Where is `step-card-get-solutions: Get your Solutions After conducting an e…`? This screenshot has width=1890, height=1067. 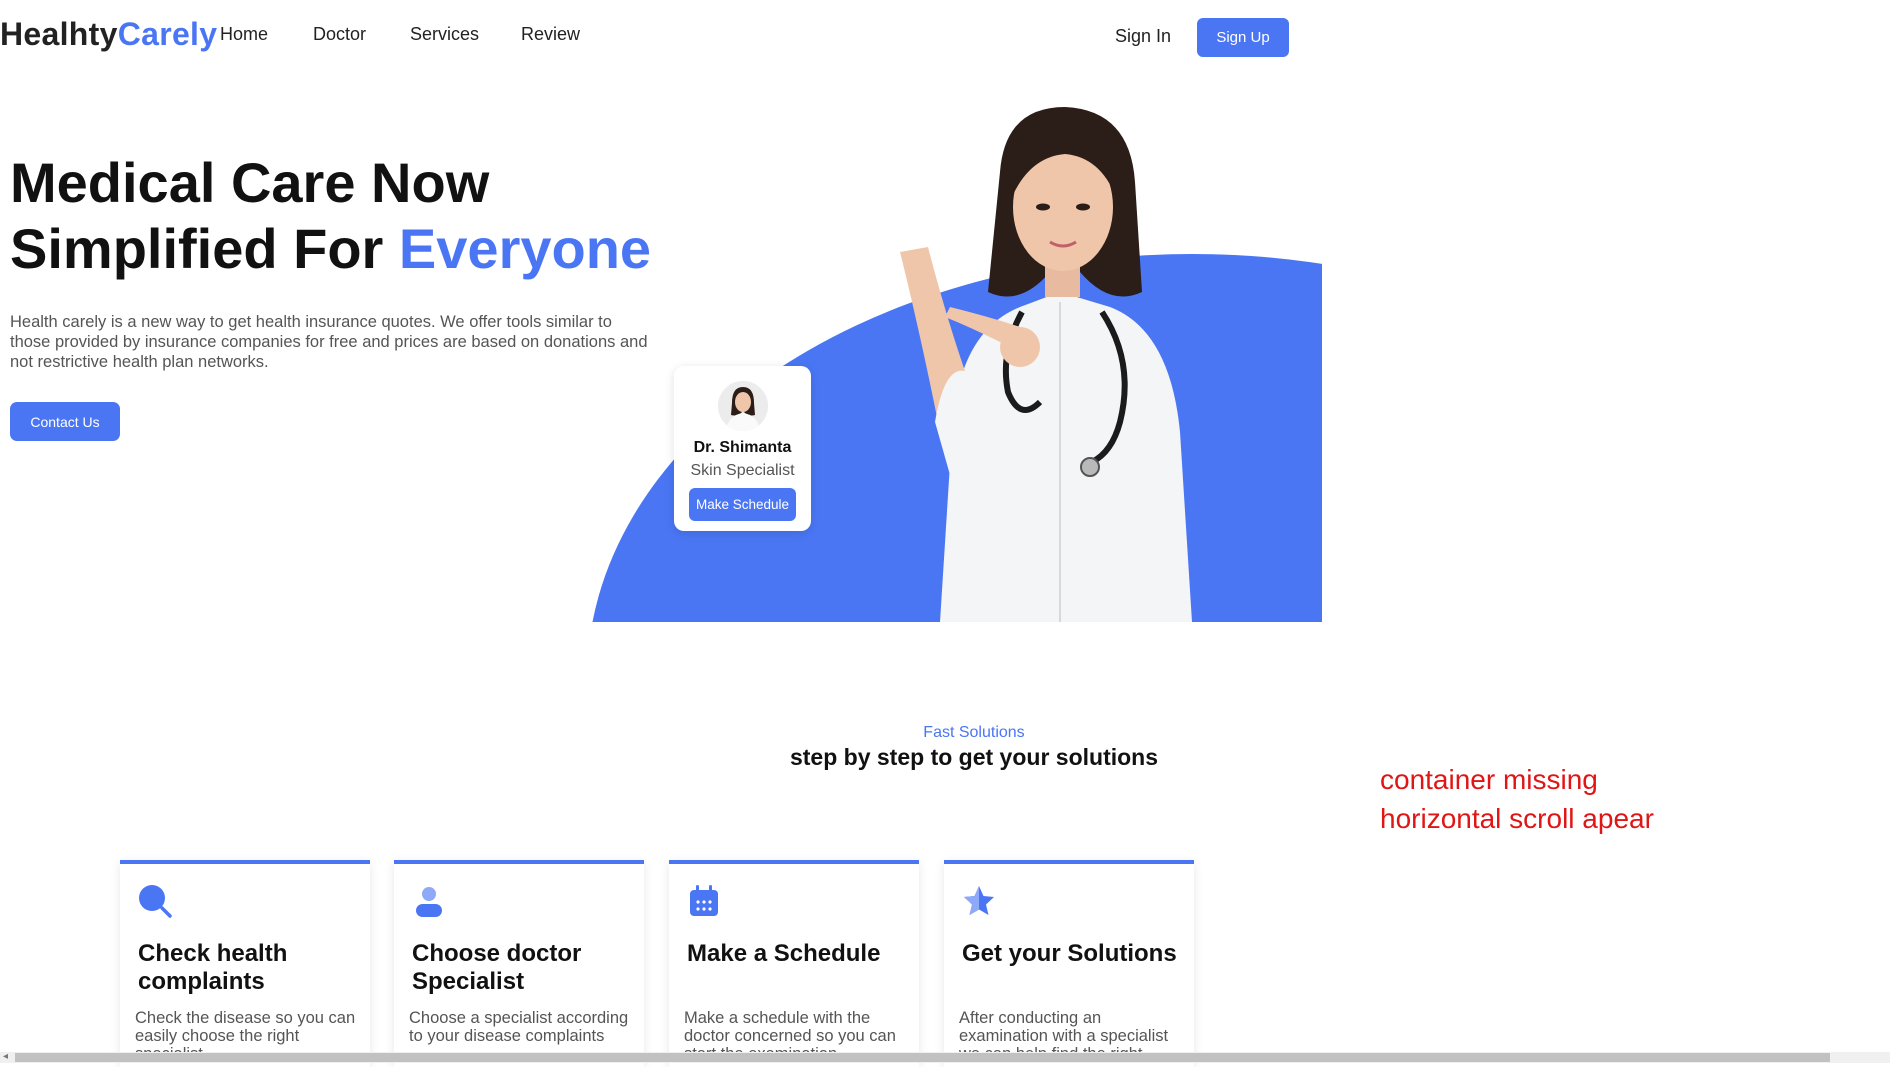
step-card-get-solutions: Get your Solutions After conducting an e… is located at coordinates (1069, 963).